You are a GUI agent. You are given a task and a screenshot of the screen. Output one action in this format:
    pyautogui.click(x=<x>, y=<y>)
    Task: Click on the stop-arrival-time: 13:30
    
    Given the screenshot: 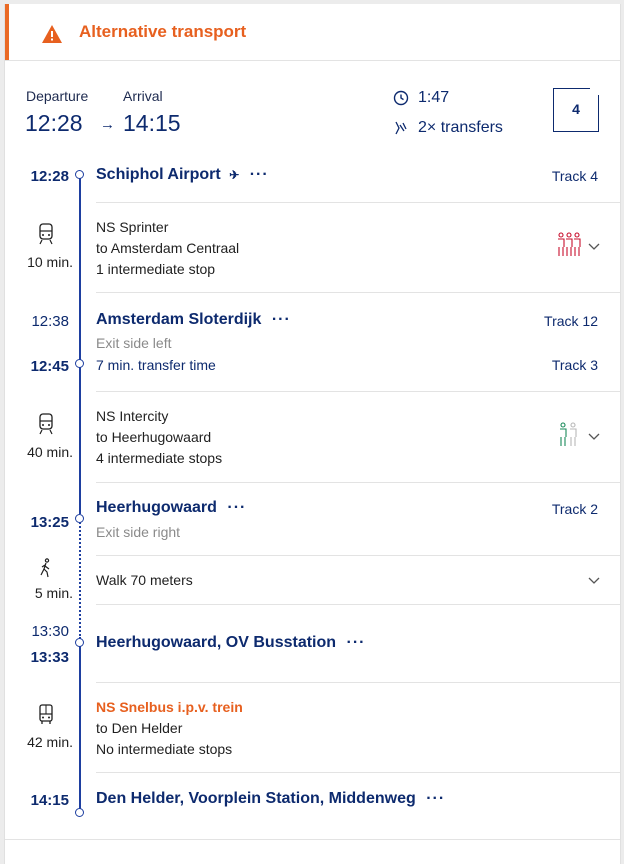 What is the action you would take?
    pyautogui.click(x=50, y=631)
    